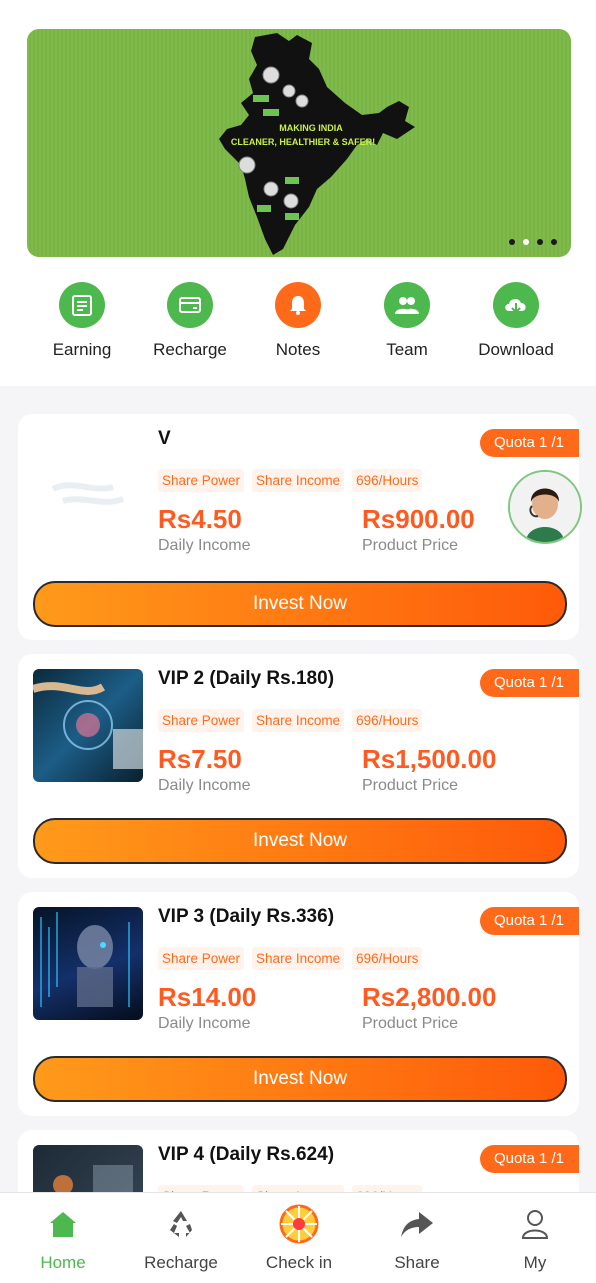 The image size is (596, 1283). What do you see at coordinates (190, 349) in the screenshot?
I see `action-label: Recharge` at bounding box center [190, 349].